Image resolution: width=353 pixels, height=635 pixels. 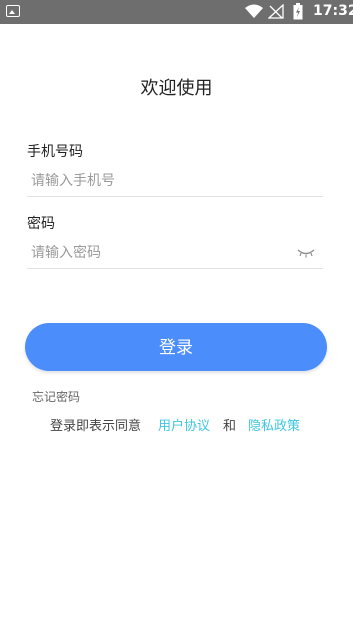 I want to click on image-icon, so click(x=13, y=11).